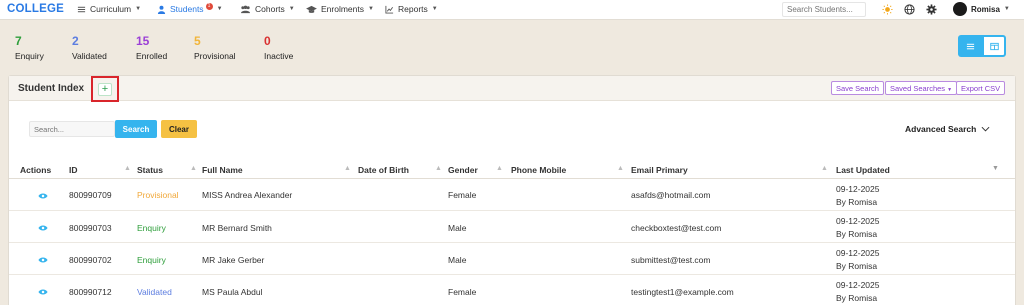 Image resolution: width=1024 pixels, height=305 pixels. I want to click on users-icon, so click(245, 9).